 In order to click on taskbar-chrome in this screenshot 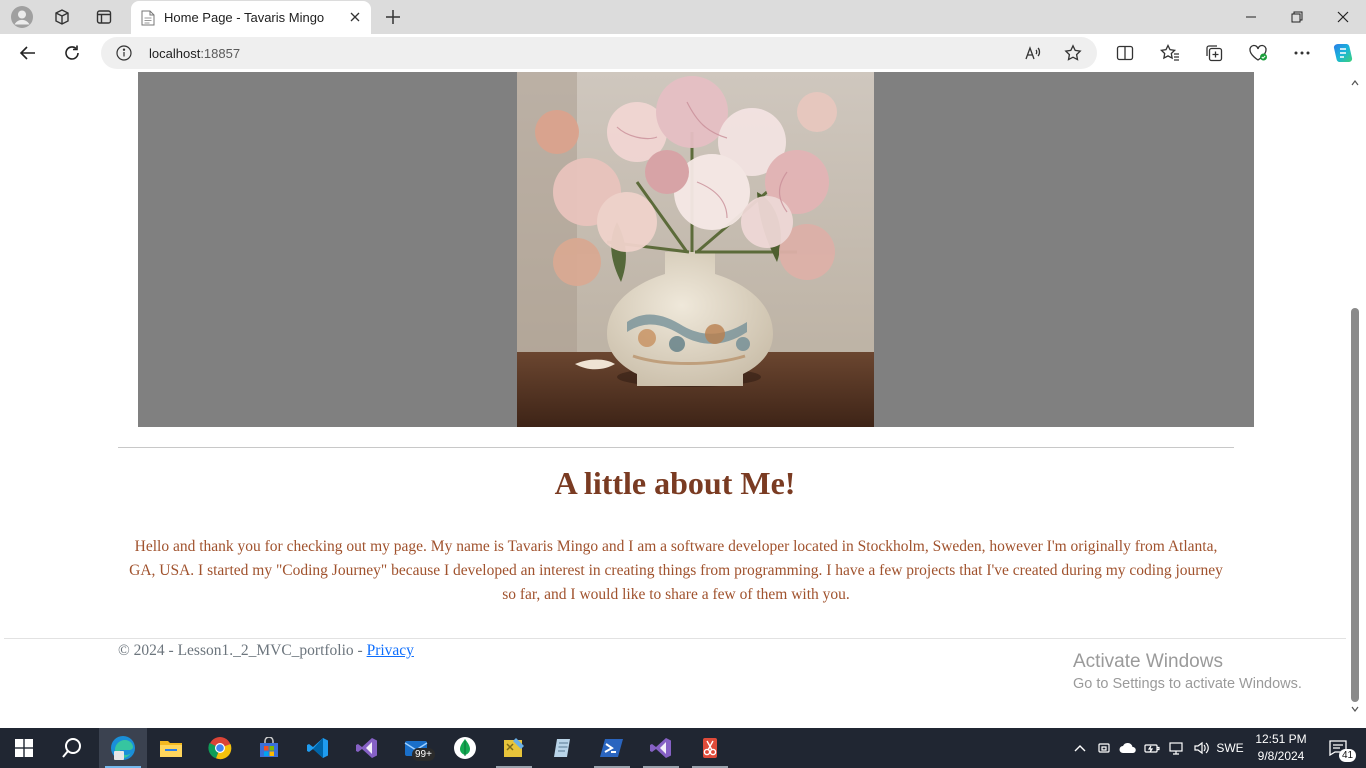, I will do `click(220, 748)`.